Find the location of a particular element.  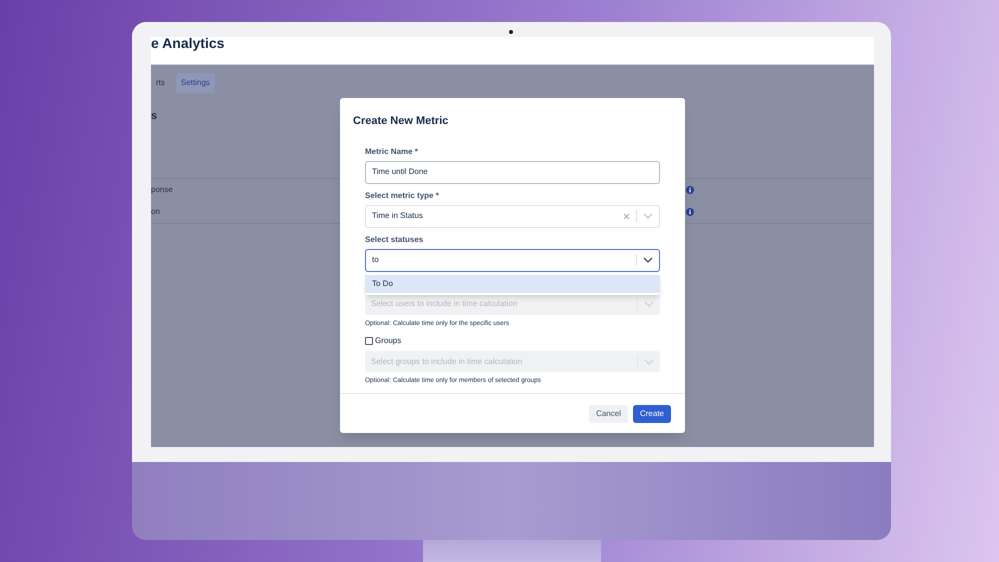

field-label: Select metric type * is located at coordinates (402, 196).